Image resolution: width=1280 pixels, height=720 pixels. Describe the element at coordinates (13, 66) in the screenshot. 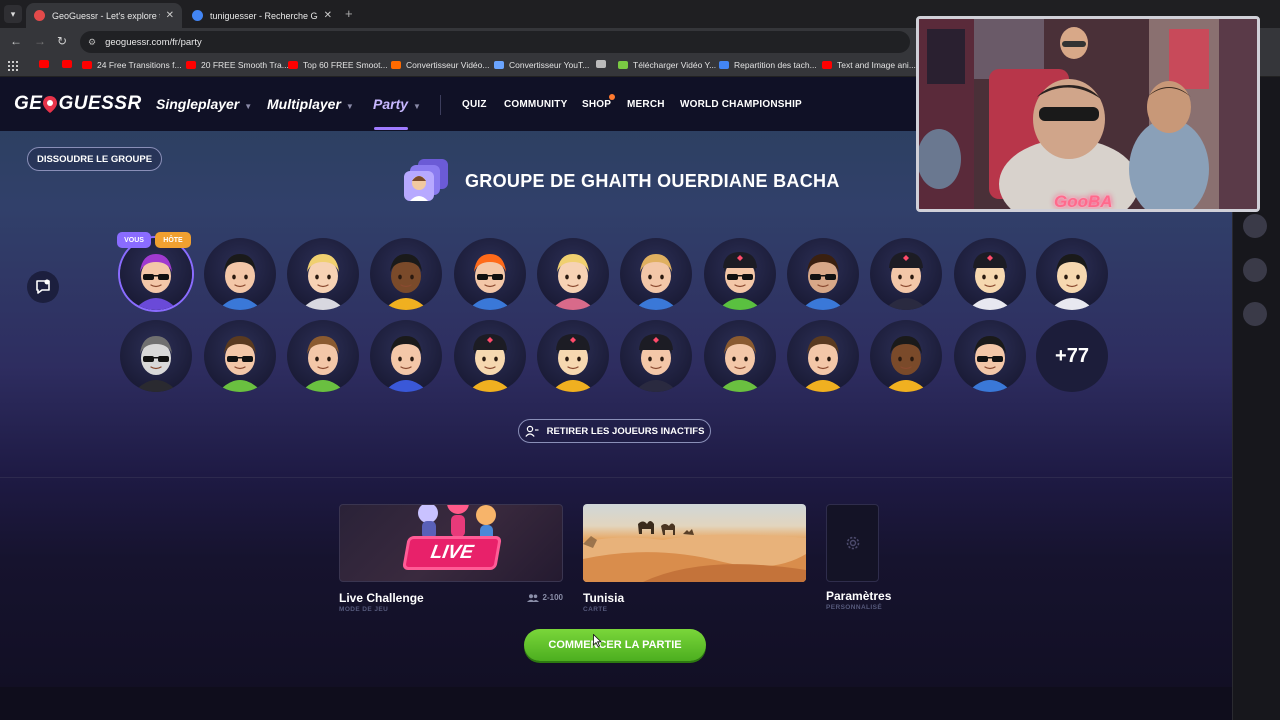

I see `apps-grid-icon` at that location.